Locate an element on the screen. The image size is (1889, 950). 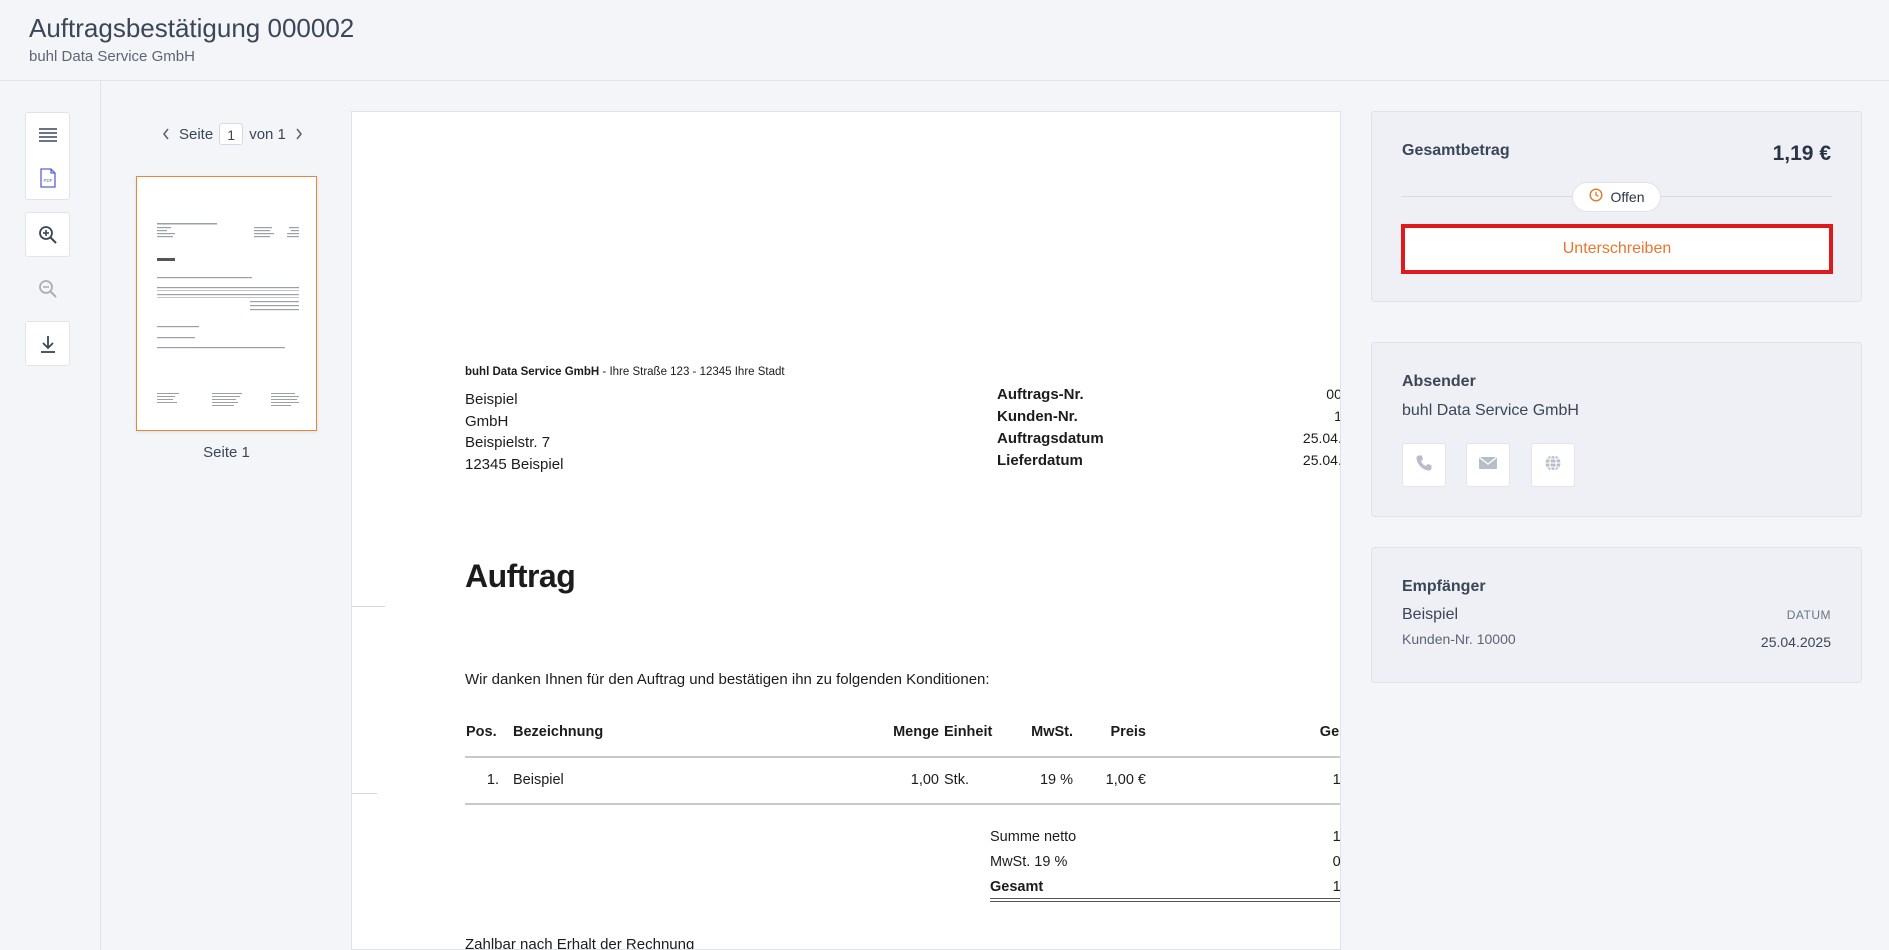
pager-prefix: Seite is located at coordinates (196, 134).